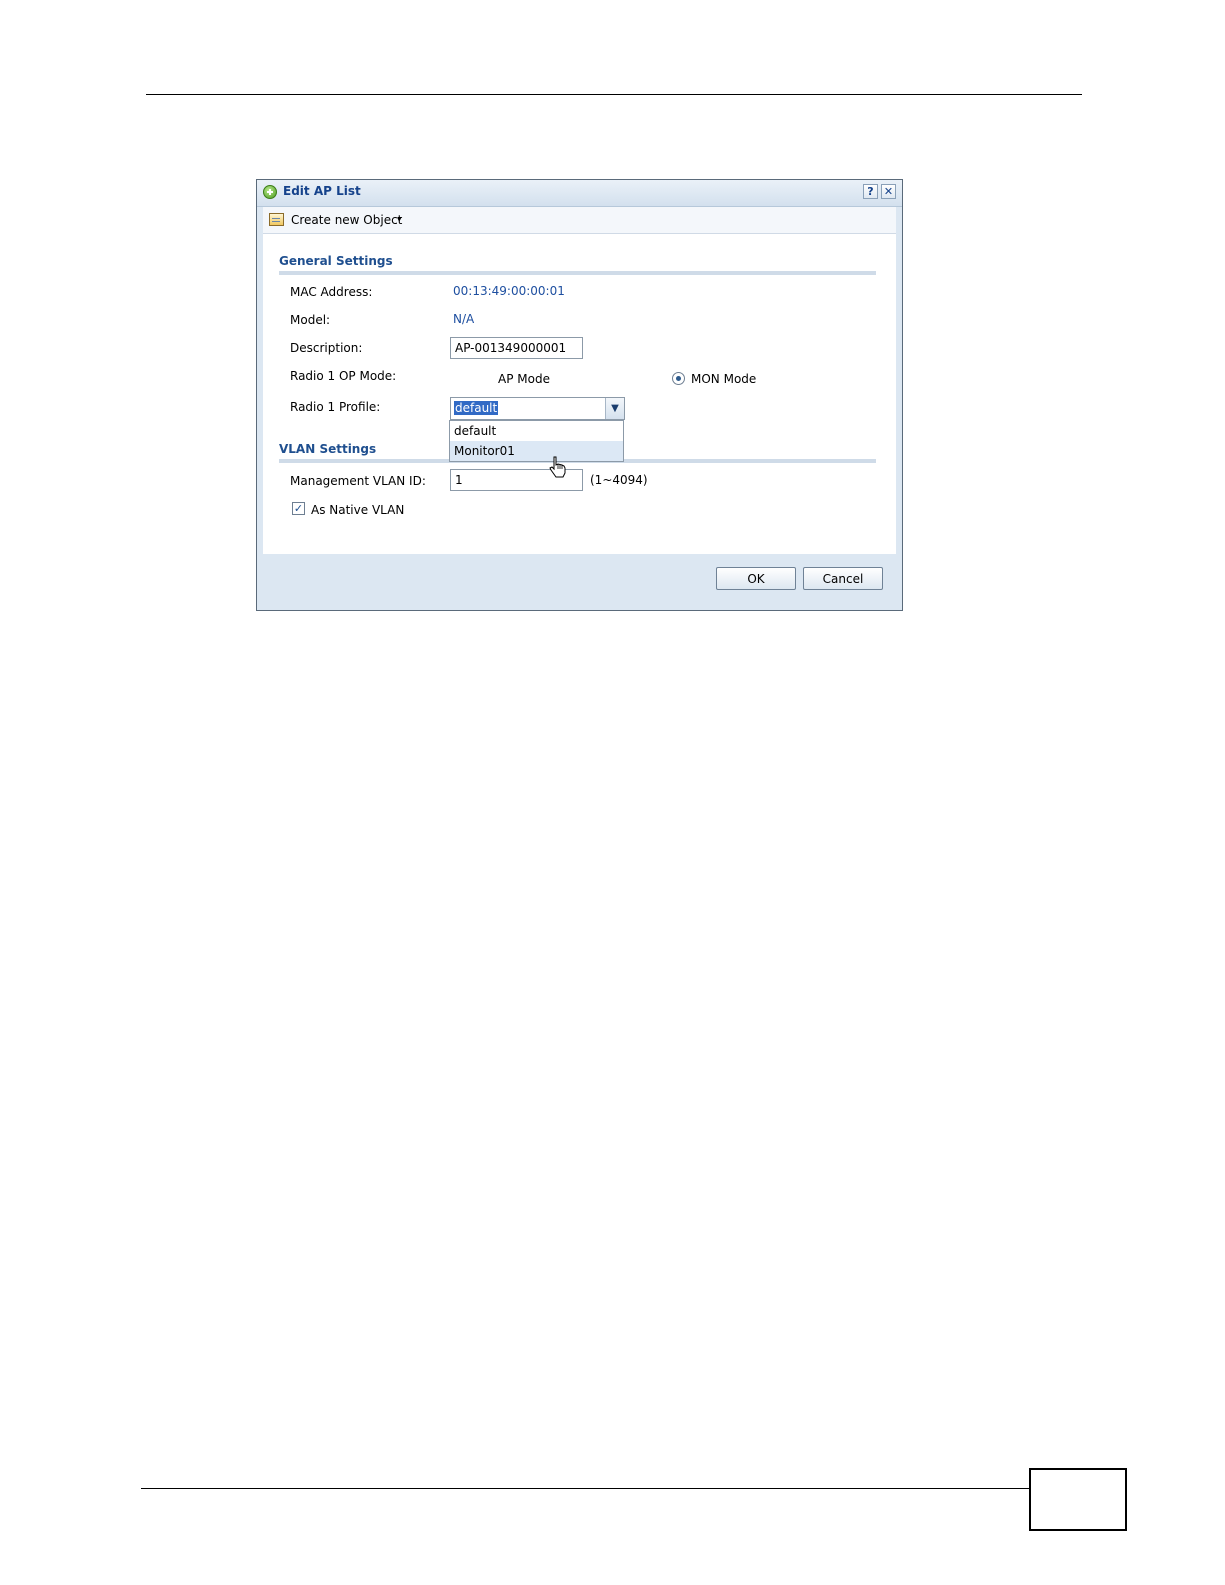  I want to click on add-circle-icon, so click(270, 192).